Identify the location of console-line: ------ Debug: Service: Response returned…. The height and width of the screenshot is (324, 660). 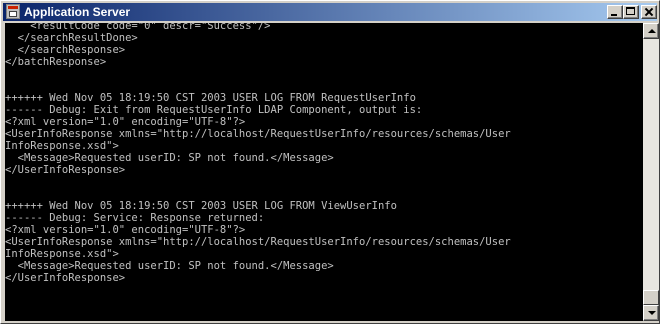
(135, 218).